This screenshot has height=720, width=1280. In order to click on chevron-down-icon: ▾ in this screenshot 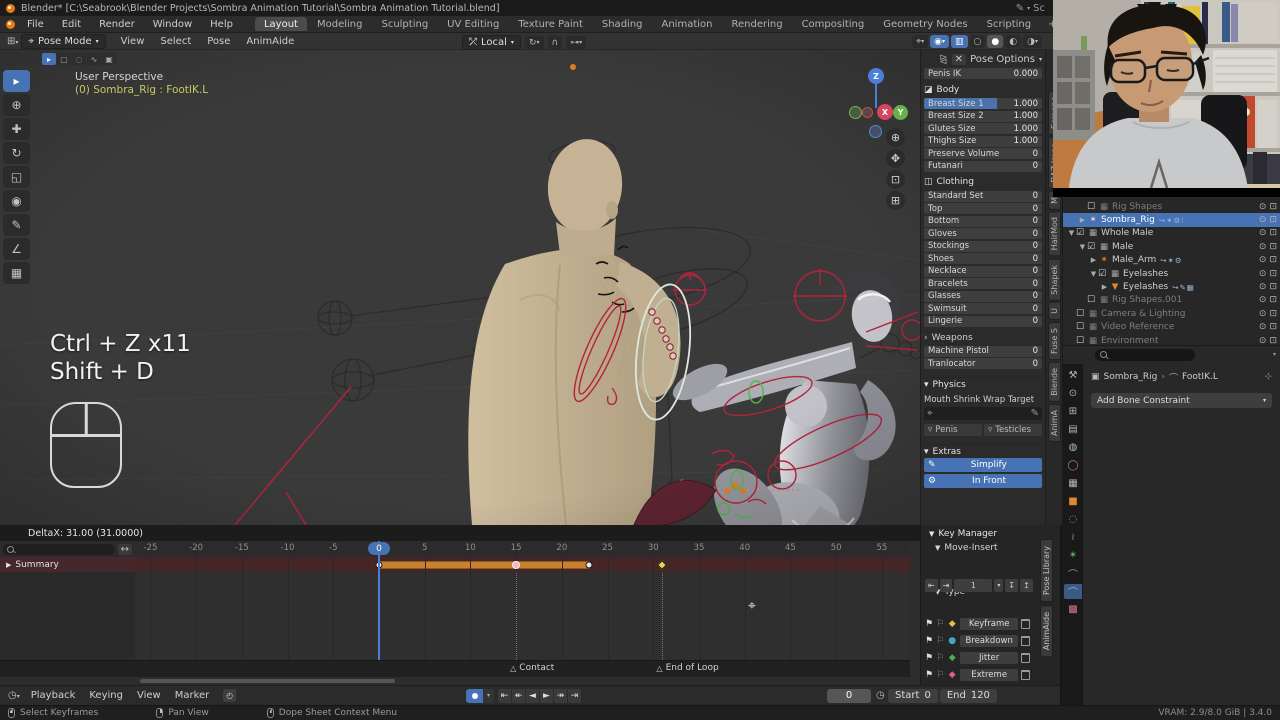, I will do `click(1274, 354)`.